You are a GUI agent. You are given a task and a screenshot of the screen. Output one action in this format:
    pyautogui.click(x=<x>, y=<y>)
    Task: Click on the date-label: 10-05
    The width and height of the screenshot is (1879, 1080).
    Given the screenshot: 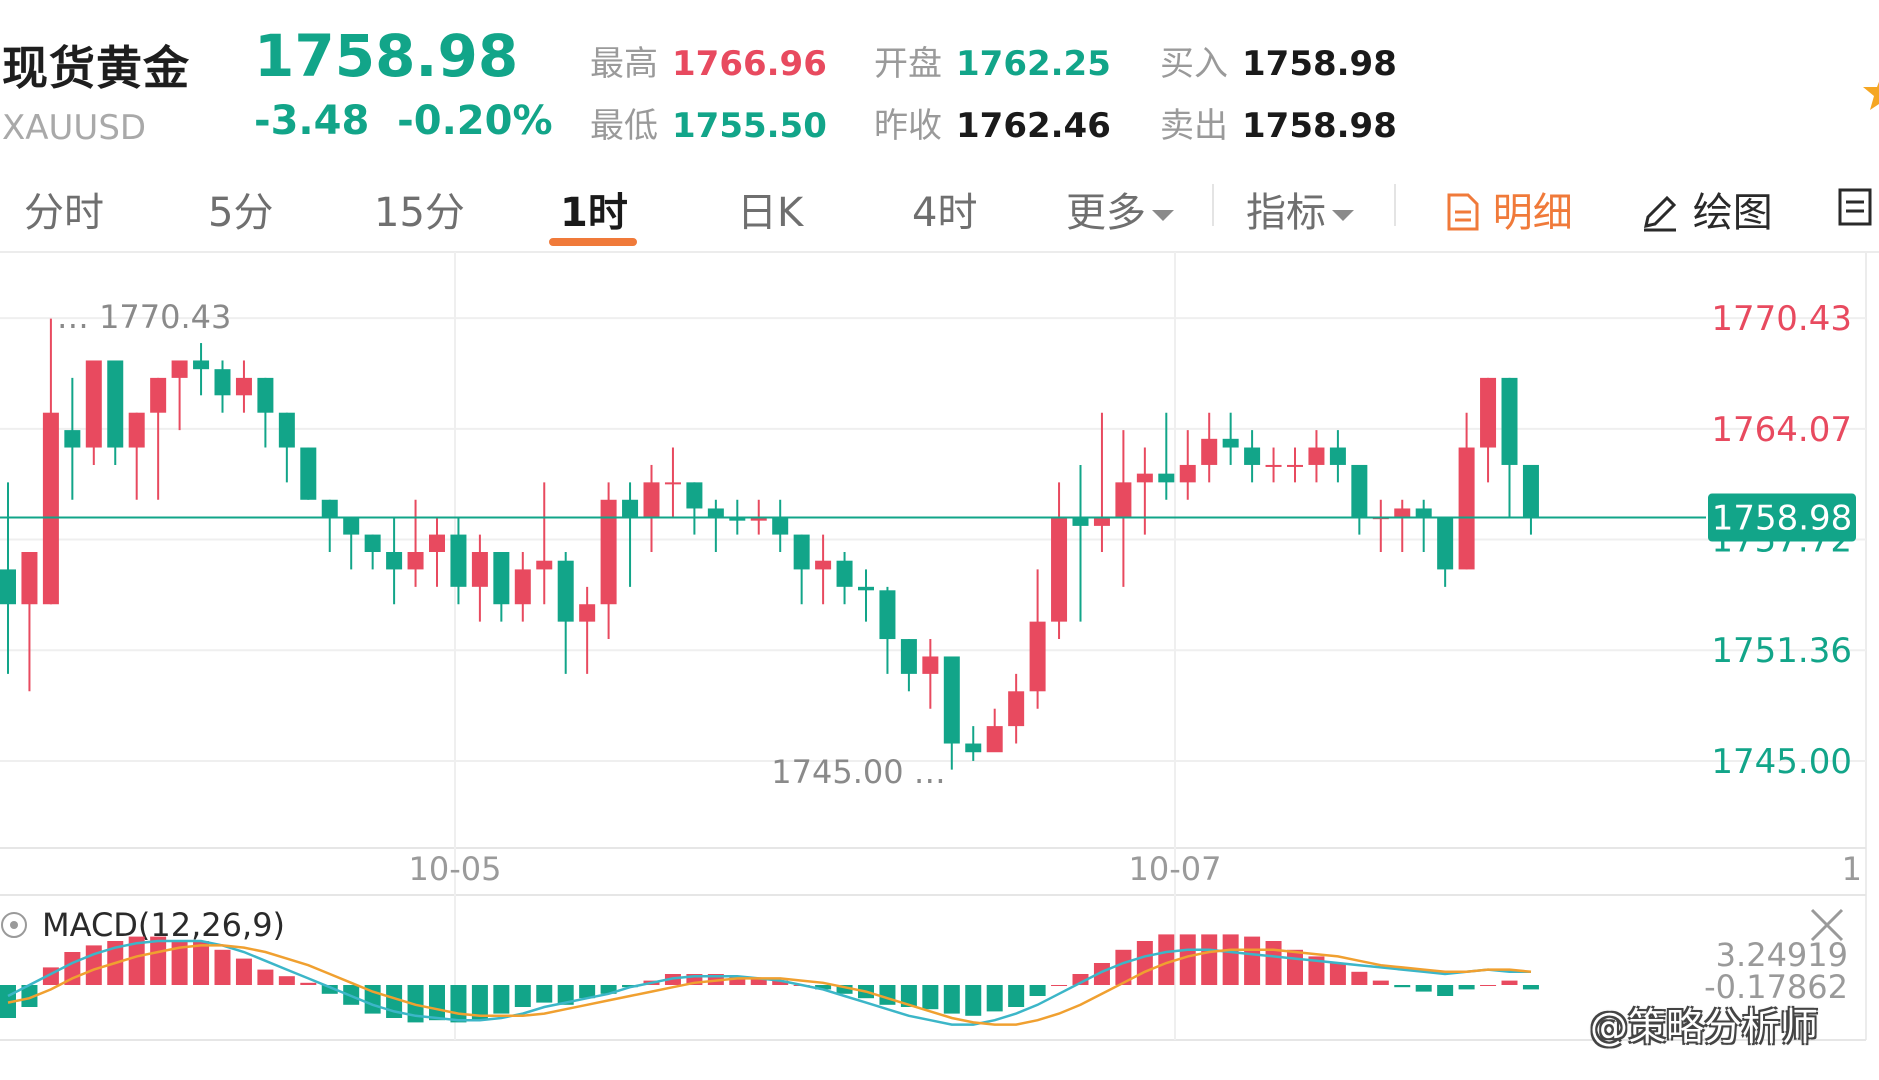 What is the action you would take?
    pyautogui.click(x=455, y=869)
    